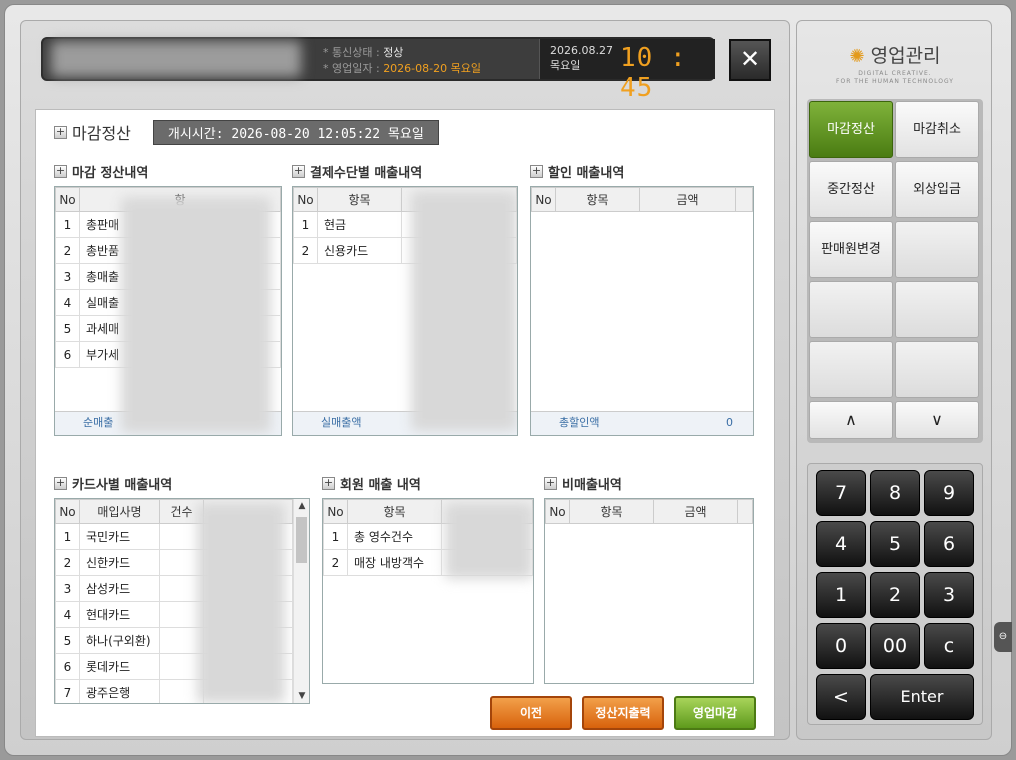  What do you see at coordinates (301, 696) in the screenshot?
I see `scroll-down-icon: ▼` at bounding box center [301, 696].